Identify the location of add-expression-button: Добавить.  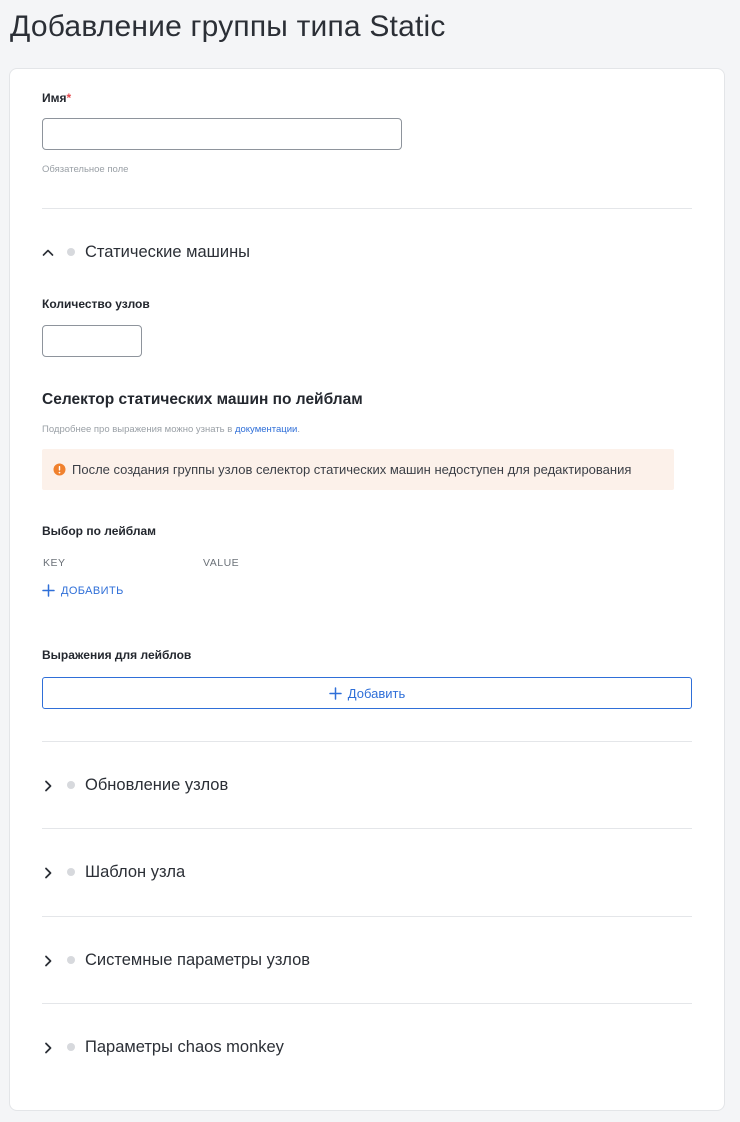
(367, 693).